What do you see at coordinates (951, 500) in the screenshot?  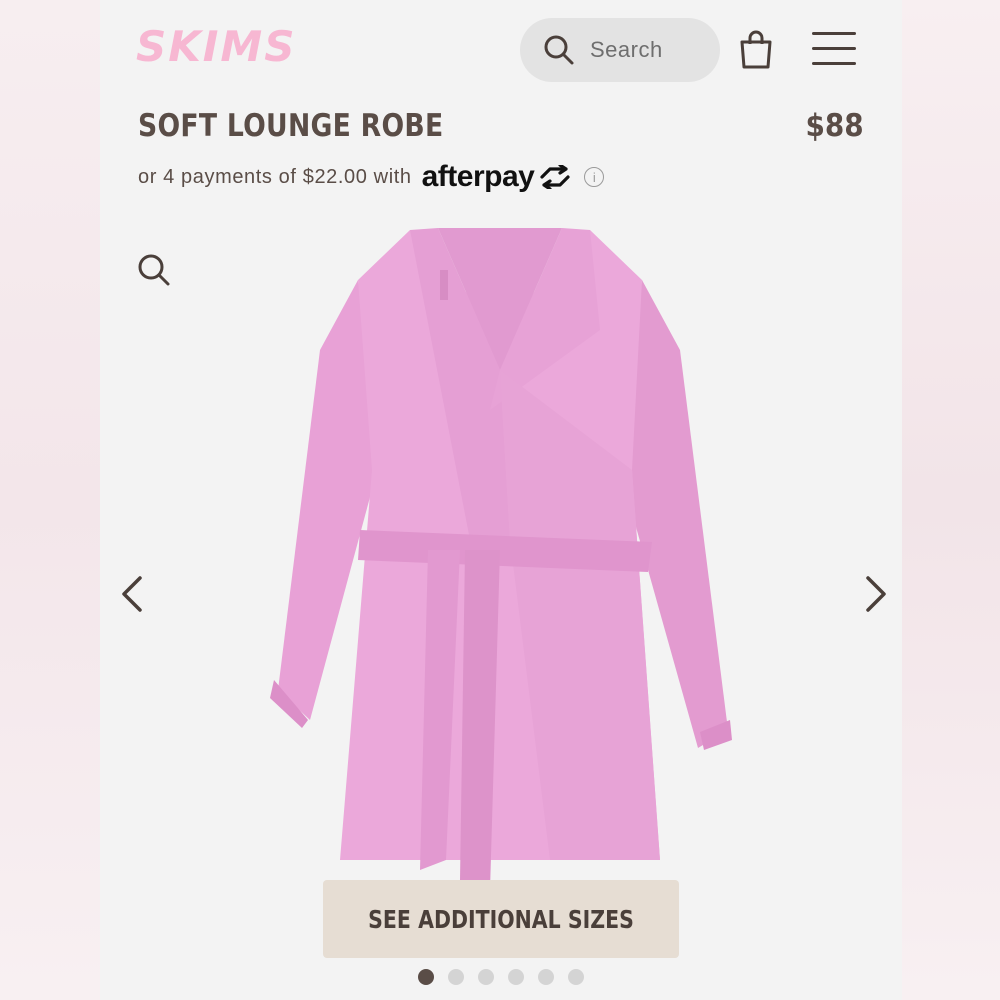 I see `right-blurred-background` at bounding box center [951, 500].